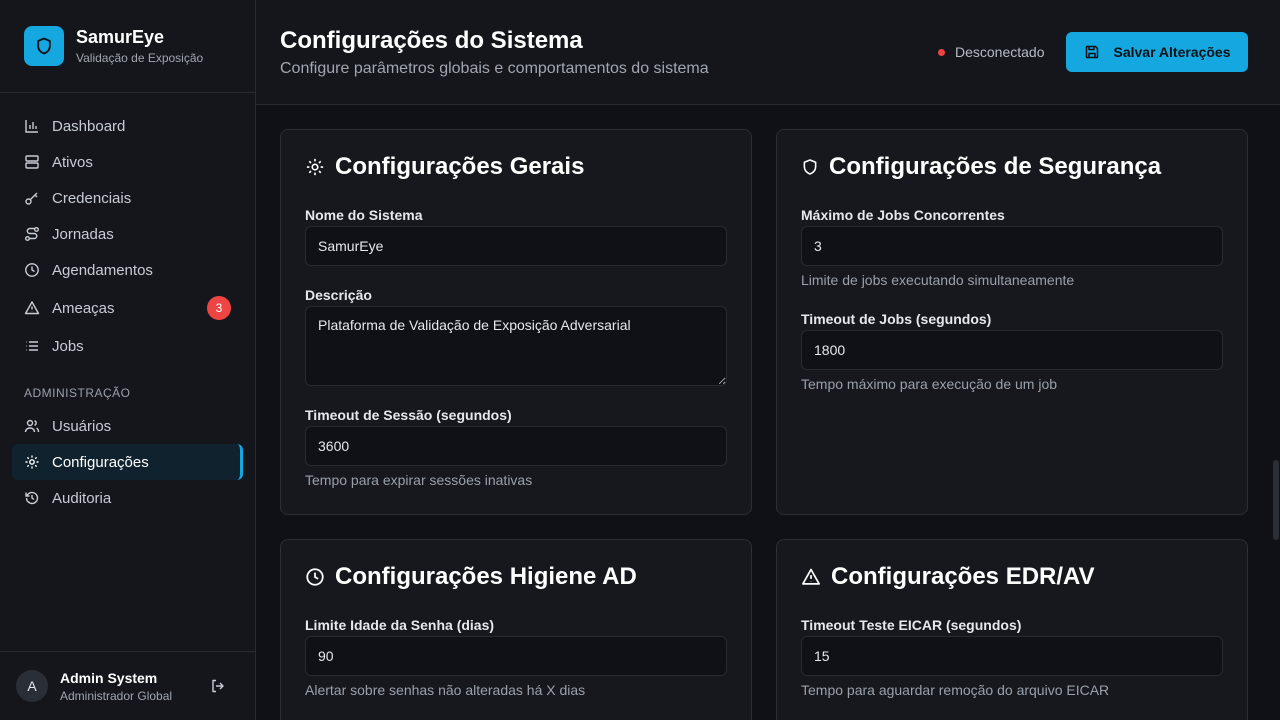  I want to click on users-icon, so click(32, 426).